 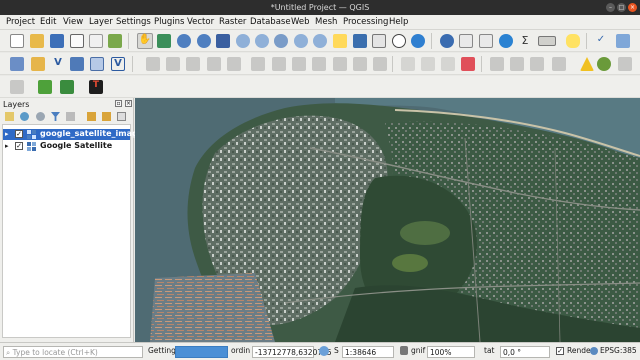 I want to click on zoom-native-resolution-icon, so click(x=281, y=41).